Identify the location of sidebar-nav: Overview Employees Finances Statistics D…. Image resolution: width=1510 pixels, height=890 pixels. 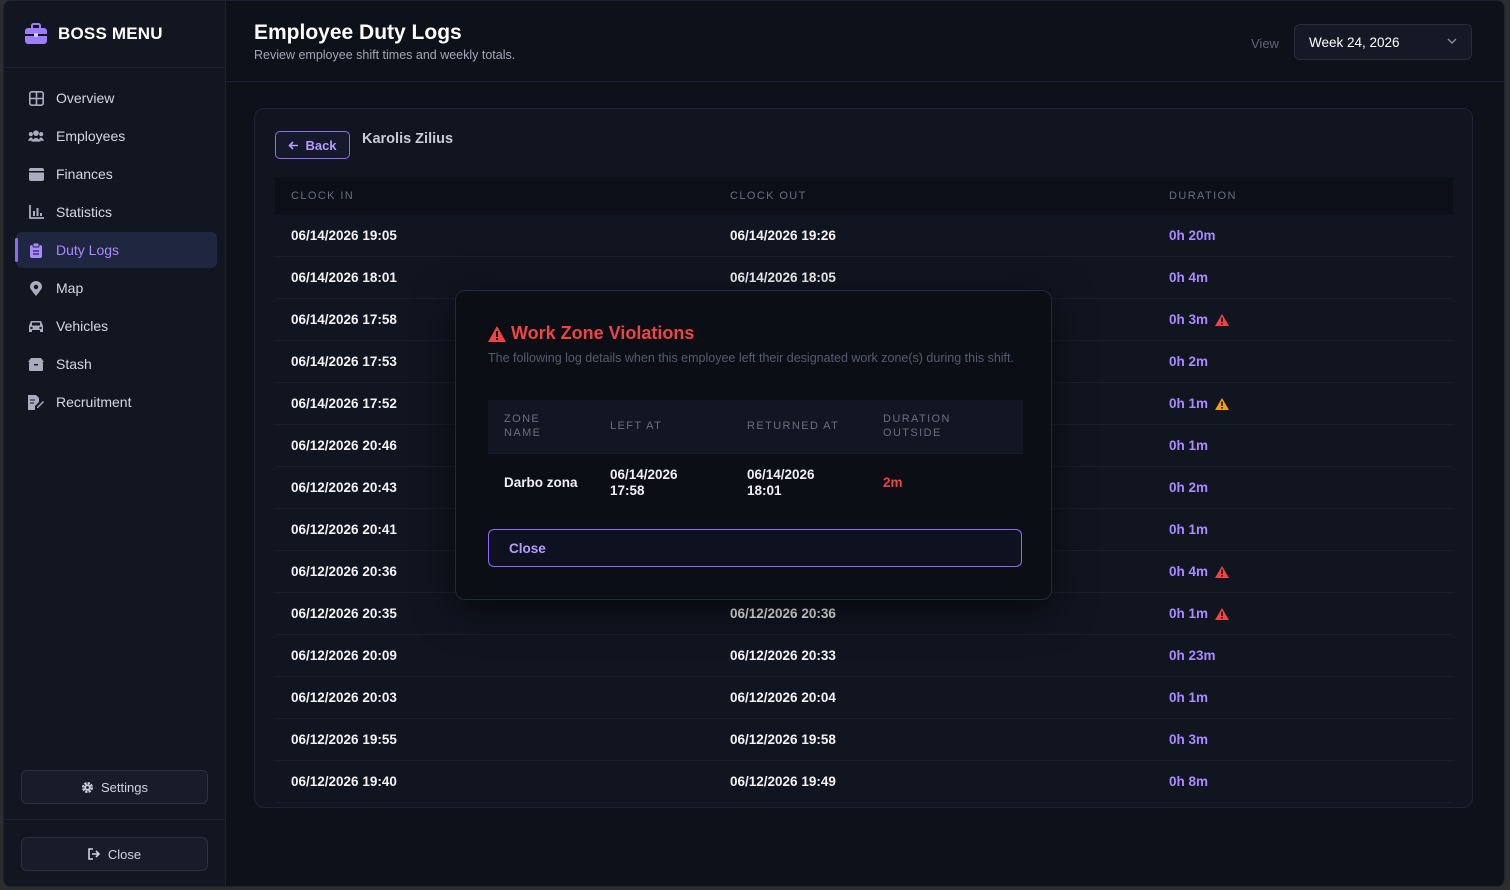
(114, 244).